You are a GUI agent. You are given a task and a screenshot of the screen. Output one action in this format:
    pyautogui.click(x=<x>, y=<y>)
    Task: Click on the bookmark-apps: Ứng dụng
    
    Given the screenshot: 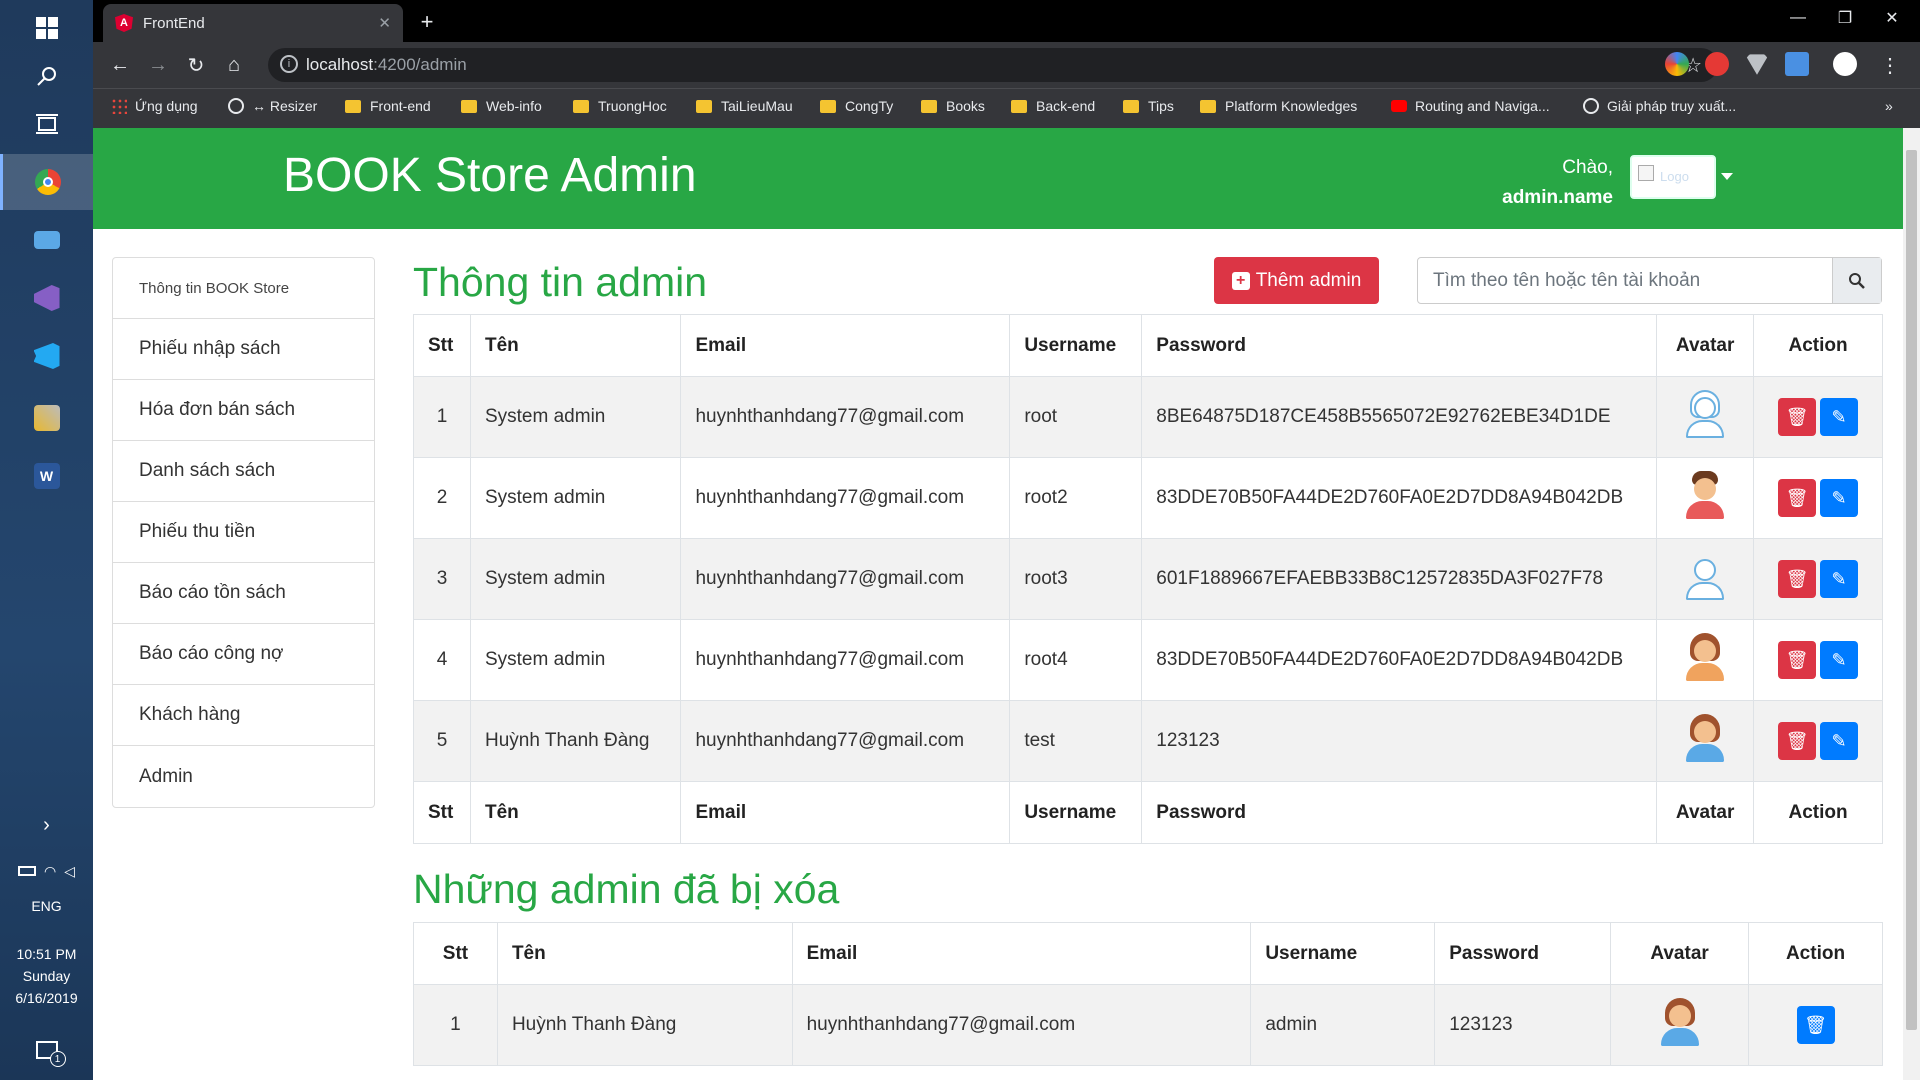 What is the action you would take?
    pyautogui.click(x=154, y=106)
    